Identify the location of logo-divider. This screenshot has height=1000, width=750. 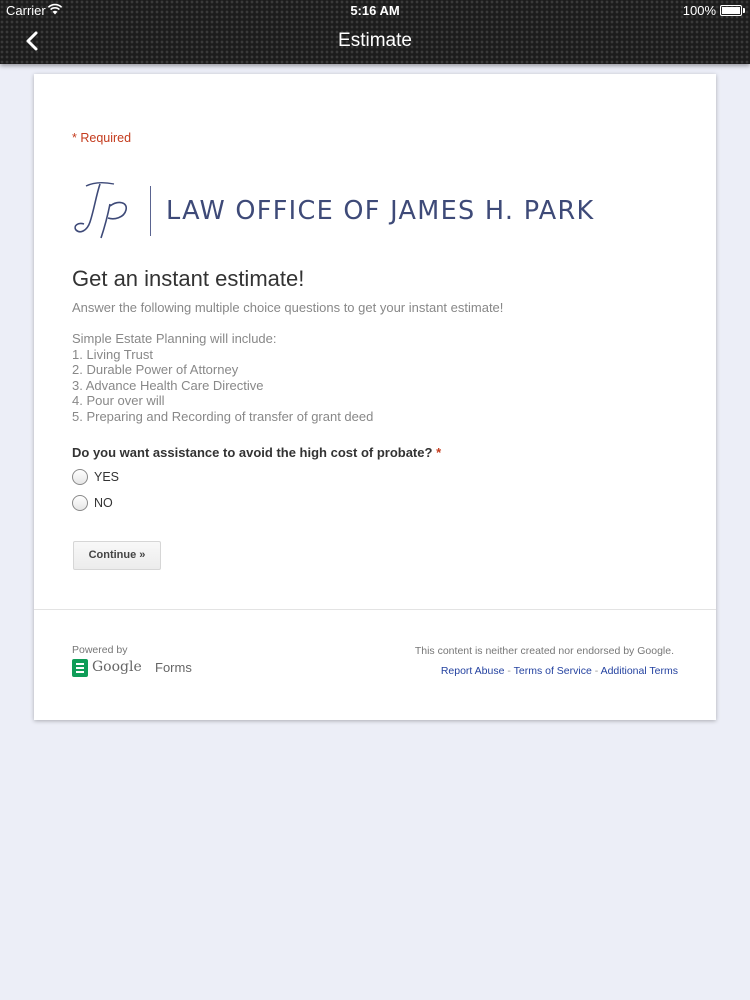
(150, 211).